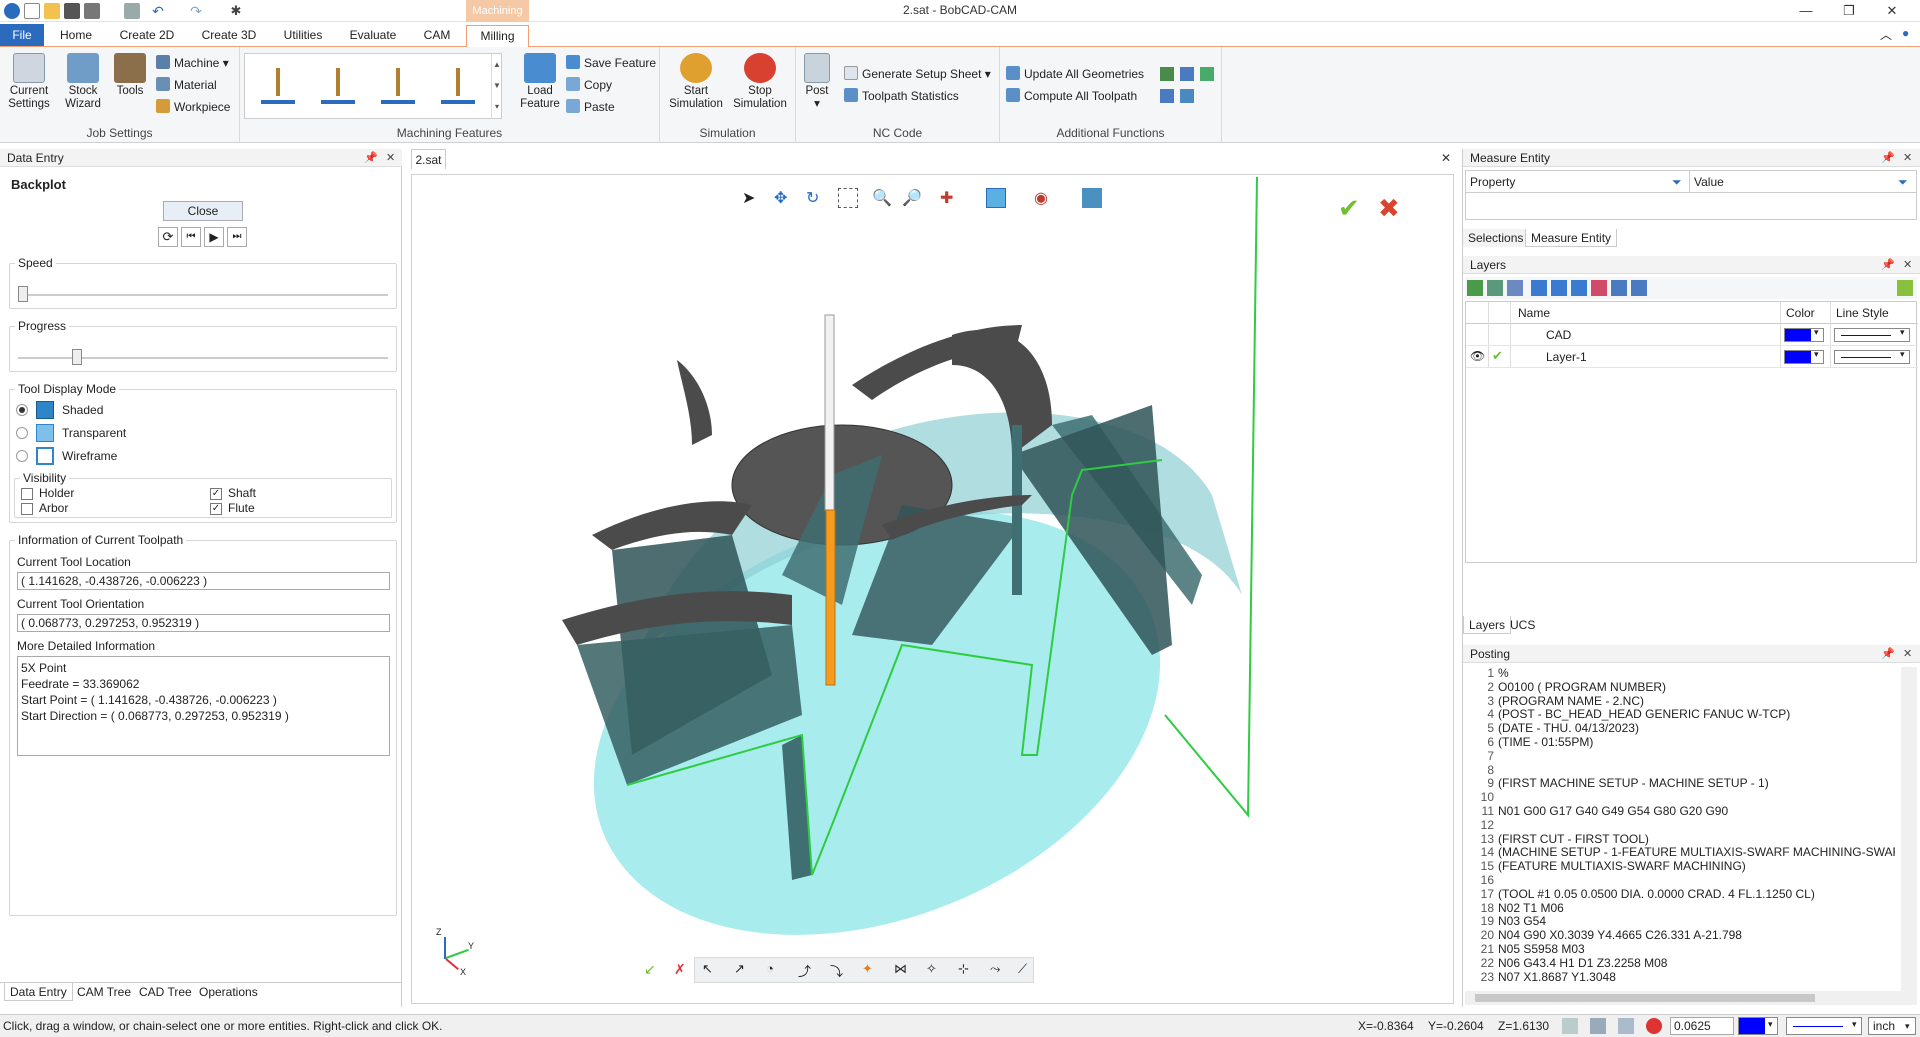 The height and width of the screenshot is (1037, 1920). What do you see at coordinates (1800, 313) in the screenshot?
I see `color-column-header: Color` at bounding box center [1800, 313].